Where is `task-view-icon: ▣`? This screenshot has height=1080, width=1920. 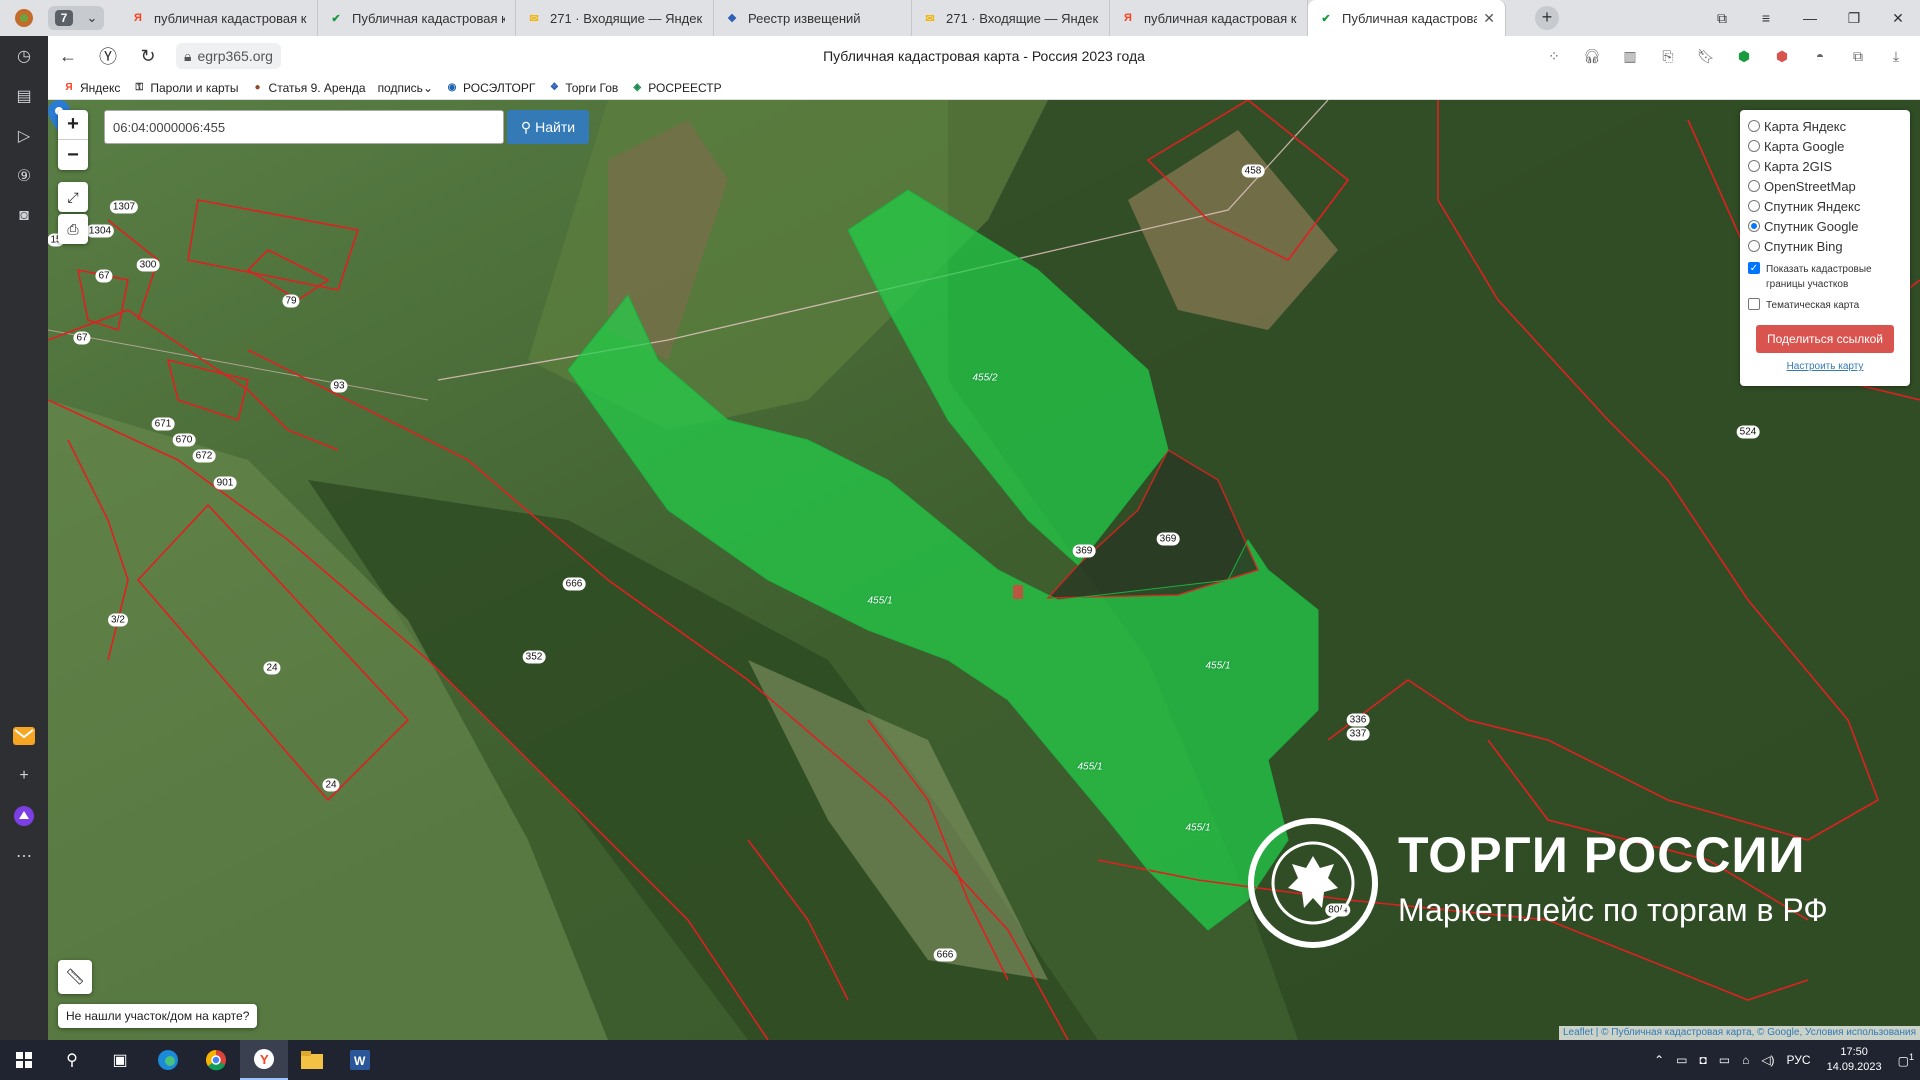 task-view-icon: ▣ is located at coordinates (120, 1060).